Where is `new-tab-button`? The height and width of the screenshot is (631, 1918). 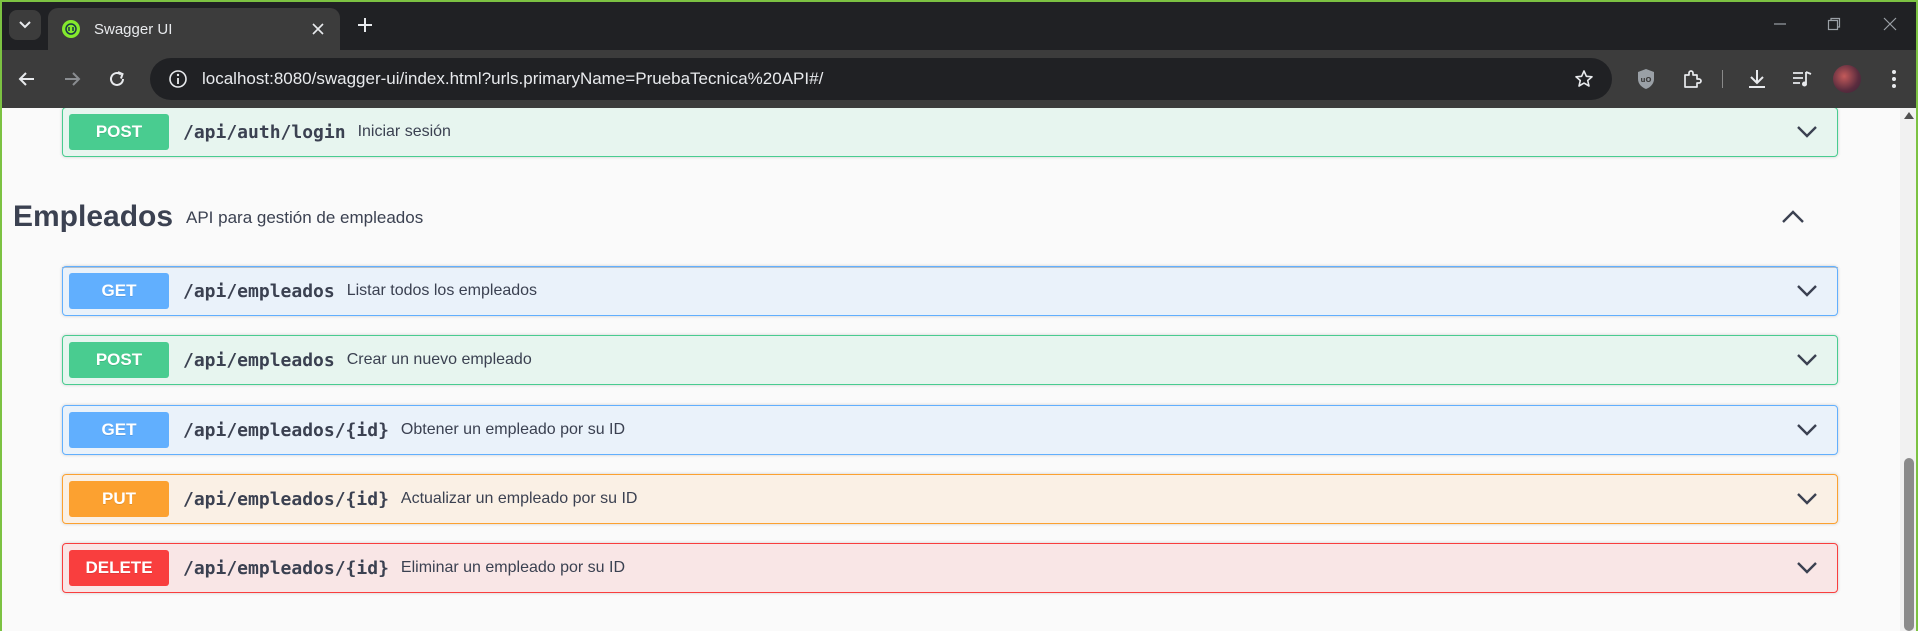
new-tab-button is located at coordinates (365, 25).